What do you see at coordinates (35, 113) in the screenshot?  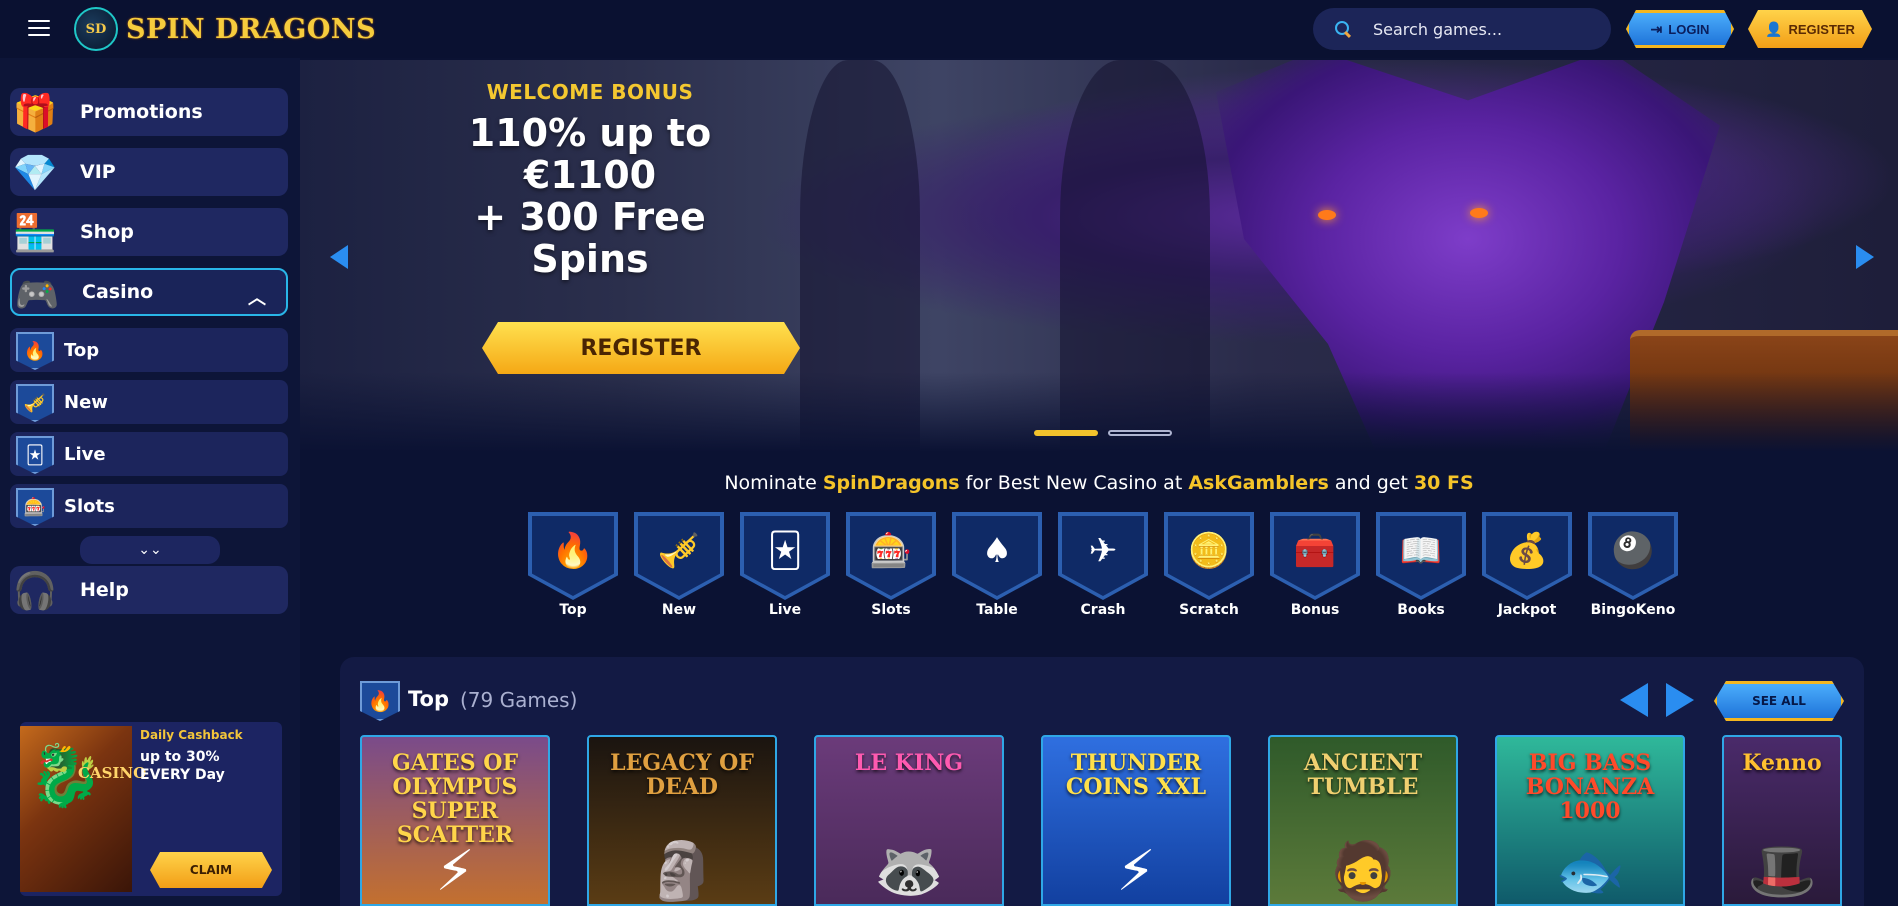 I see `gift-icon: 🎁` at bounding box center [35, 113].